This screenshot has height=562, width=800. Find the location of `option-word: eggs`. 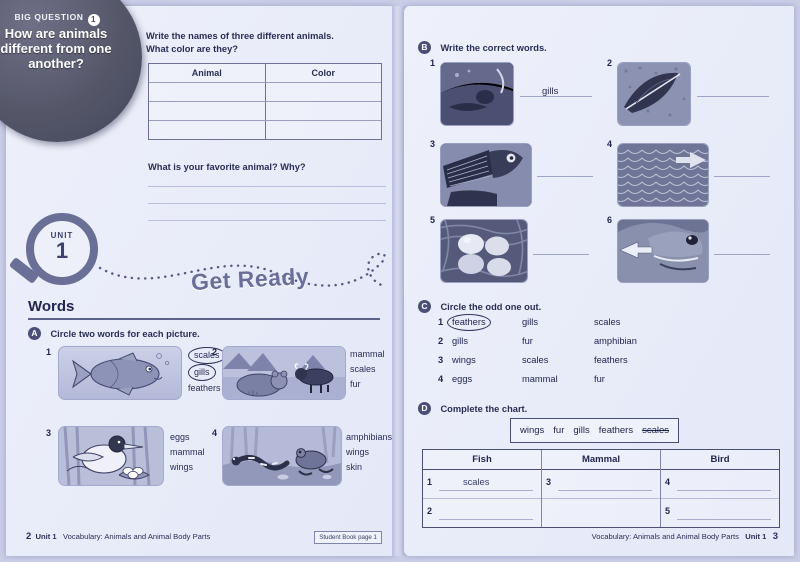

option-word: eggs is located at coordinates (180, 437).